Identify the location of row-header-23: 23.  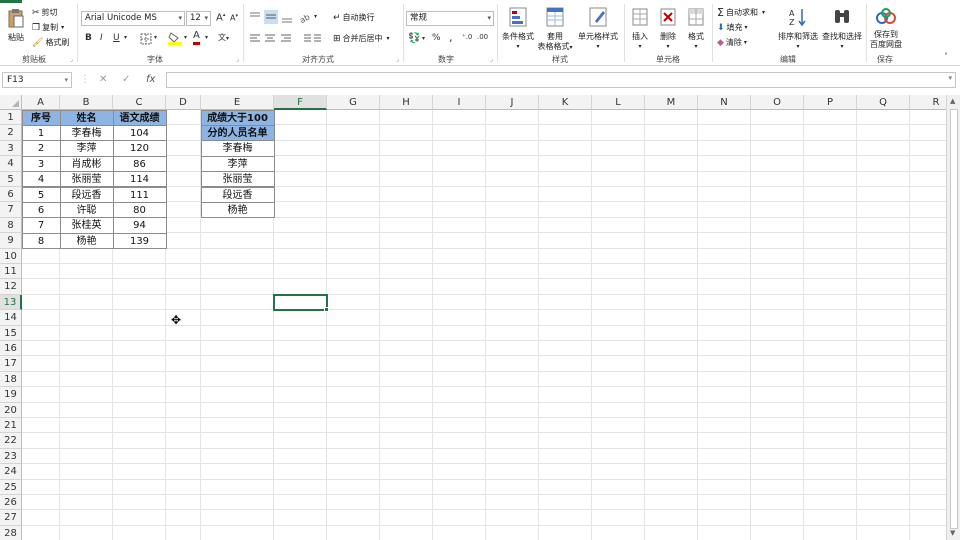
(11, 456).